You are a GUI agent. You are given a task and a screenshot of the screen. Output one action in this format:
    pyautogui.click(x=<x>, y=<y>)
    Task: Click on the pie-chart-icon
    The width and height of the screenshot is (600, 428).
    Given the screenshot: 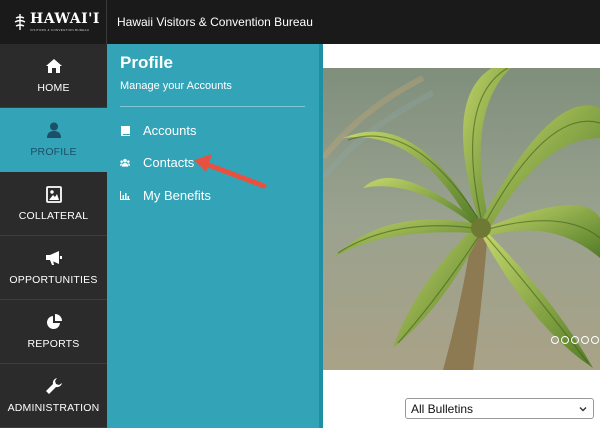 What is the action you would take?
    pyautogui.click(x=54, y=322)
    